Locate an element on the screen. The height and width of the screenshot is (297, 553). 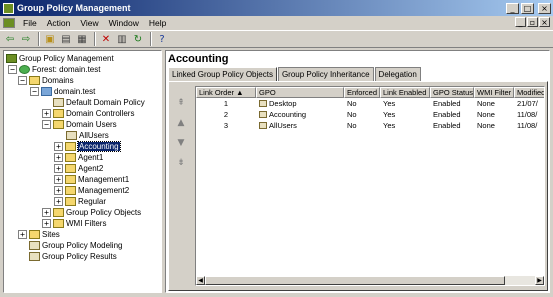
tree-item-gp-modeling: Group Policy Modeling is located at coordinates (75, 245).